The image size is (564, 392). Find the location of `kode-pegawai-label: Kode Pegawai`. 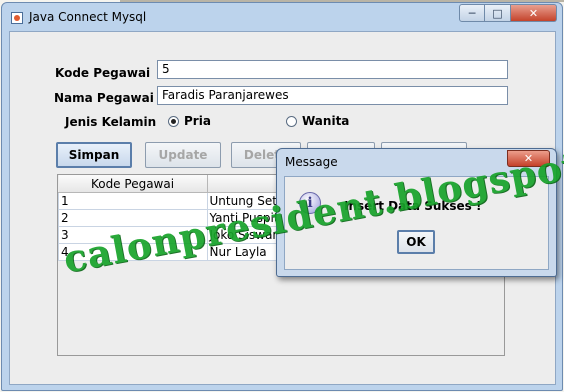

kode-pegawai-label: Kode Pegawai is located at coordinates (103, 73).